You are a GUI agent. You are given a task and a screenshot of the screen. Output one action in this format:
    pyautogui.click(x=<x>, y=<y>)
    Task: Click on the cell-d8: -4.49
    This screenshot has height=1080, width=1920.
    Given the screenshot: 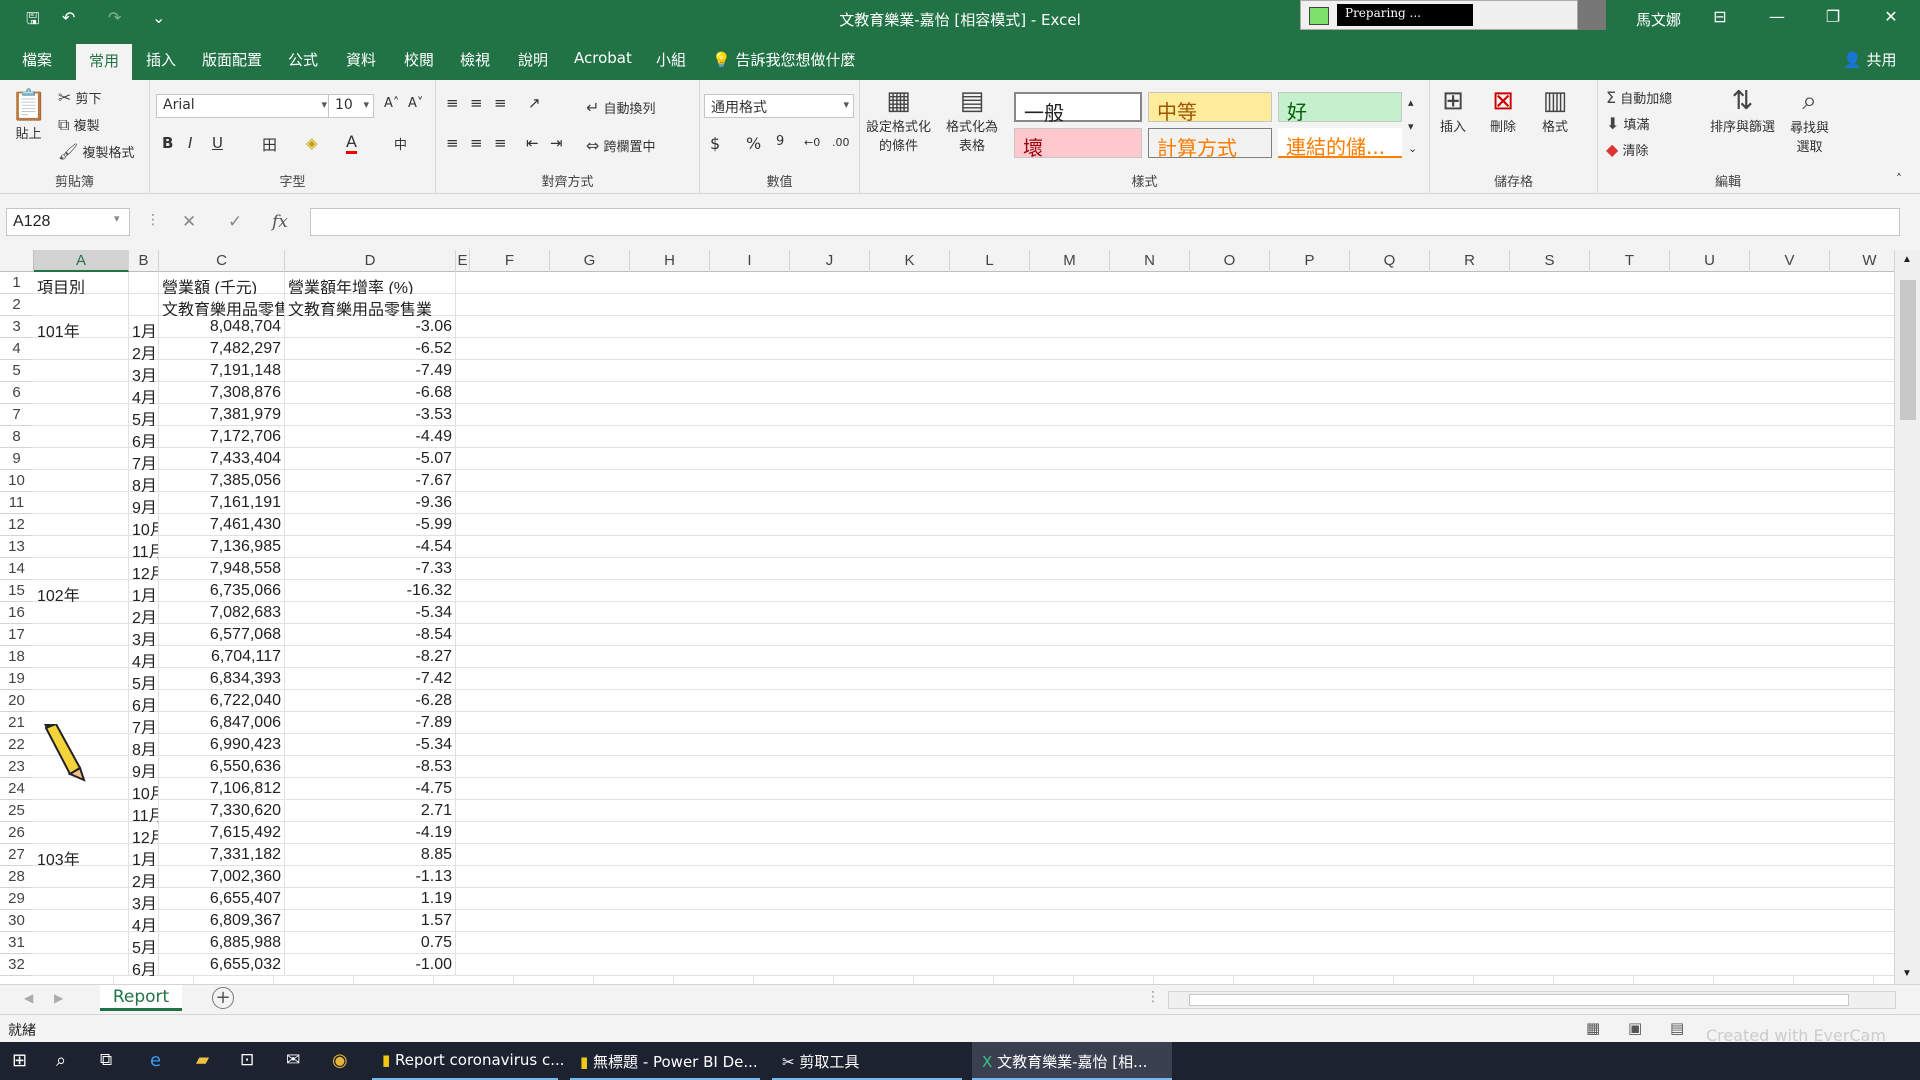 What is the action you would take?
    pyautogui.click(x=370, y=437)
    